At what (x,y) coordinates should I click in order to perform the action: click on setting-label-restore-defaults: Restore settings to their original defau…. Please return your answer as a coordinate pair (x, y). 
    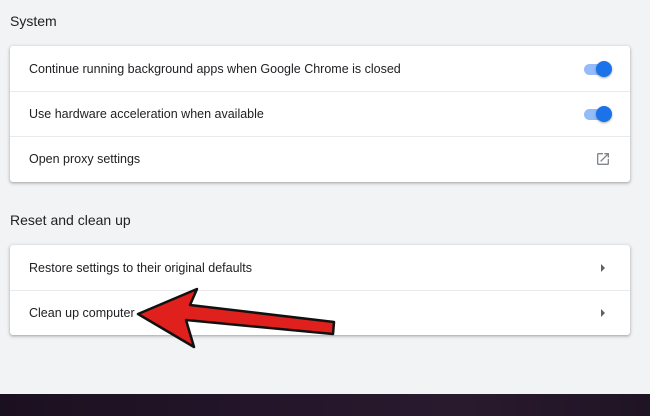
    Looking at the image, I should click on (141, 267).